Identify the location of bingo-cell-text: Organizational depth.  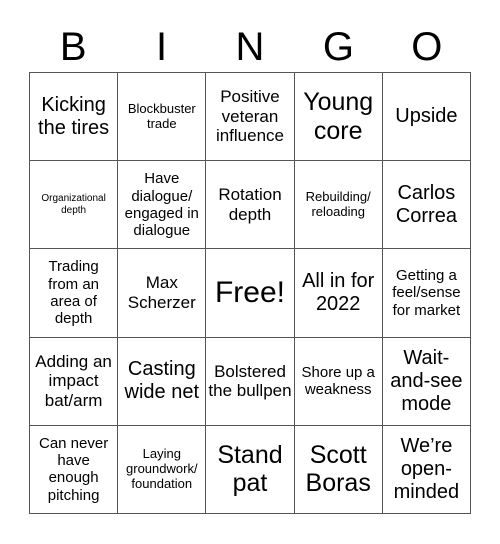
(73, 204).